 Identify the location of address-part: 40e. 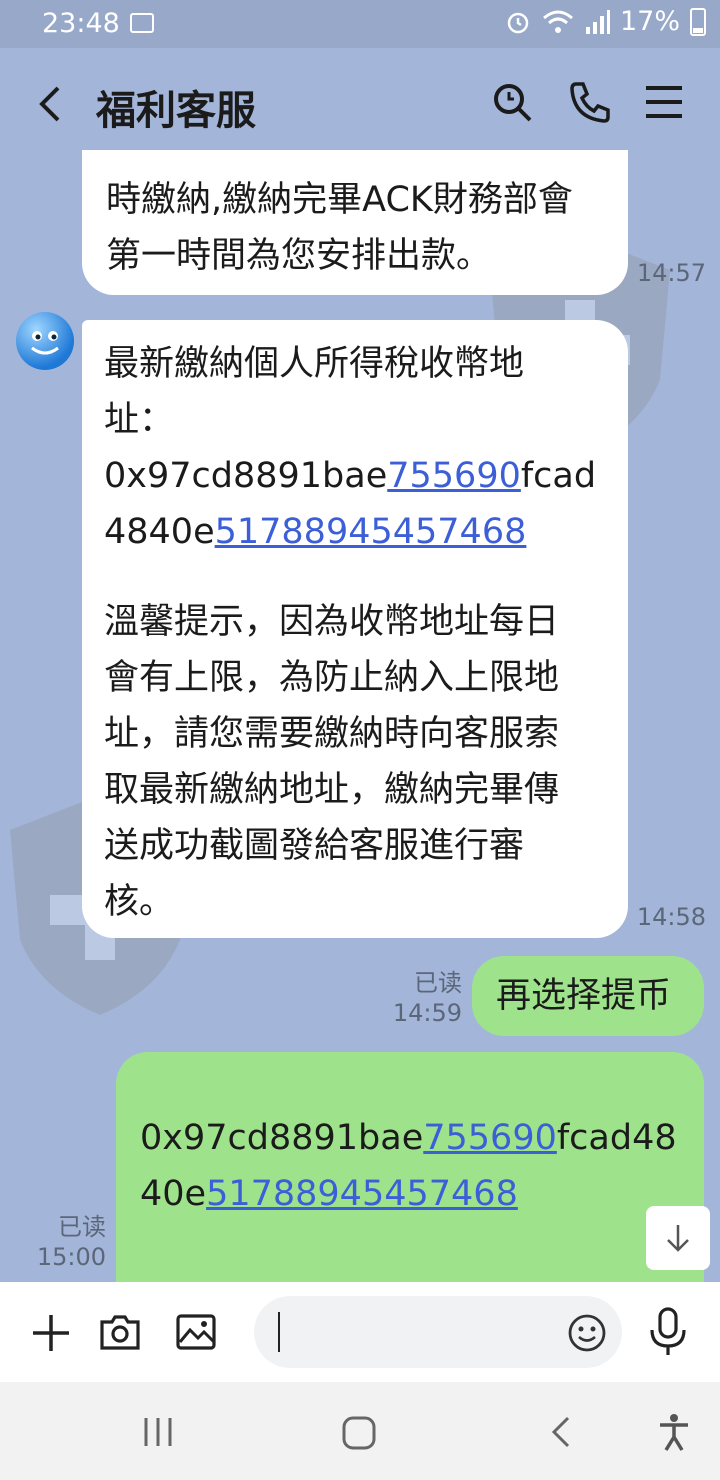
(173, 1194).